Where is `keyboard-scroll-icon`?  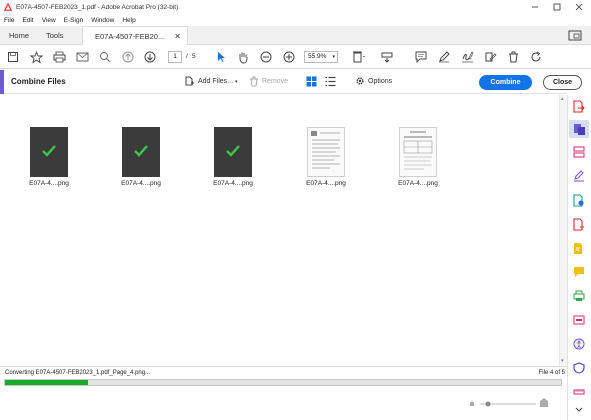 keyboard-scroll-icon is located at coordinates (387, 57).